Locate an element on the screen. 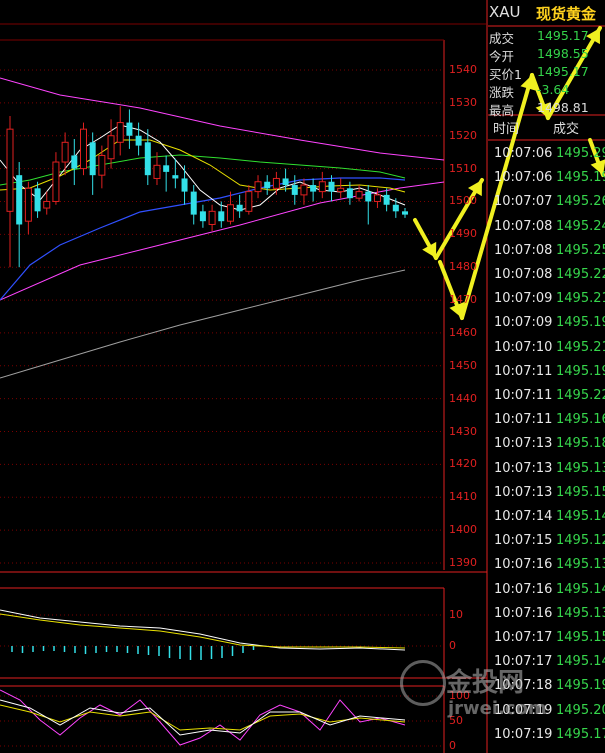 The height and width of the screenshot is (753, 605). tick-row: 10:07:09 1495.19 is located at coordinates (549, 324).